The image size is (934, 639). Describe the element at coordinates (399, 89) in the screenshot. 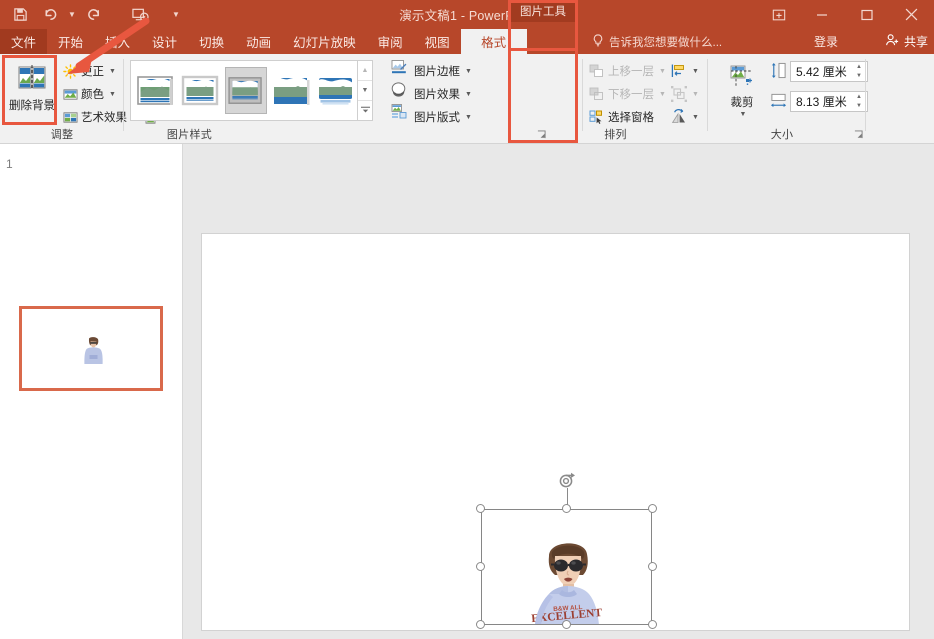

I see `picture-effects-icon` at that location.